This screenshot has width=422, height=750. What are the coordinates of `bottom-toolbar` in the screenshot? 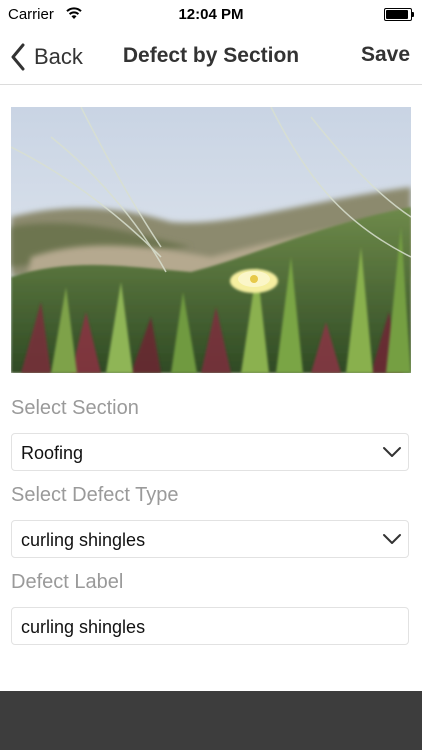 It's located at (211, 720).